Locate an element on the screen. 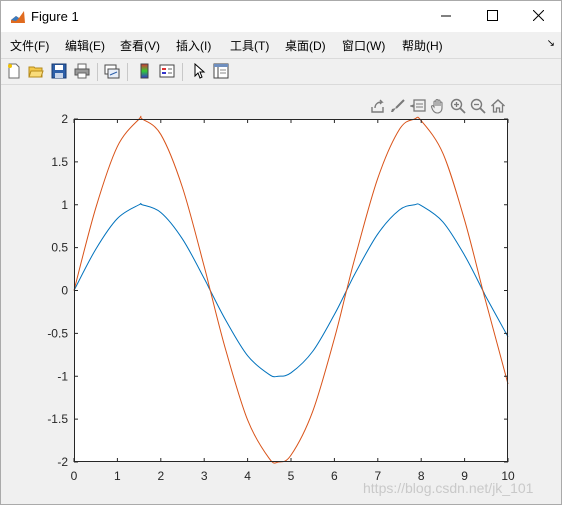 Image resolution: width=562 pixels, height=505 pixels. link-plot-icon is located at coordinates (112, 72).